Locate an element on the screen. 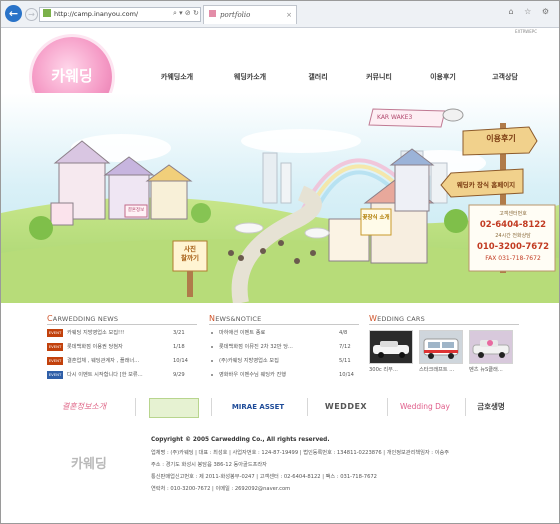  logo-text: 카웨딩 is located at coordinates (72, 76).